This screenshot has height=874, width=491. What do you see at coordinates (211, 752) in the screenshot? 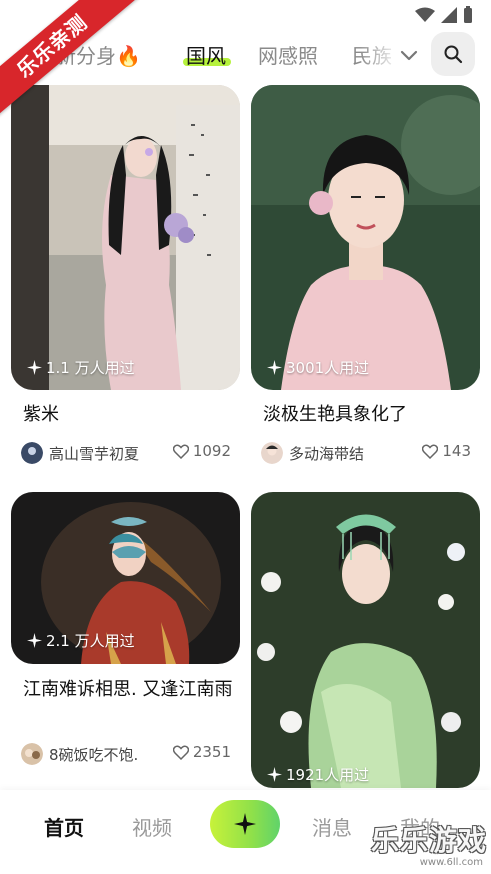
I see `like-count: 2351` at bounding box center [211, 752].